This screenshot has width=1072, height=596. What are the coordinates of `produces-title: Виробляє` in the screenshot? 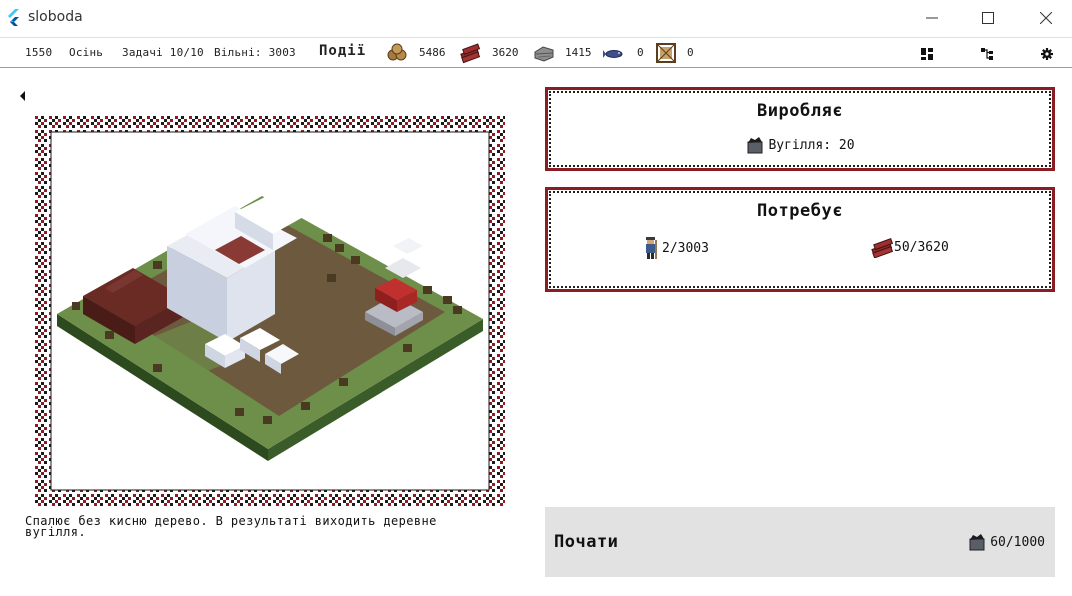 It's located at (800, 111).